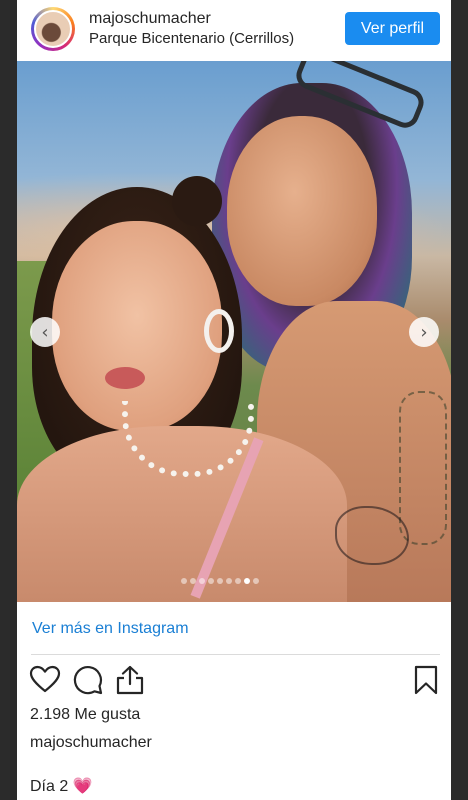  I want to click on carousel-prev-button: ‹, so click(45, 332).